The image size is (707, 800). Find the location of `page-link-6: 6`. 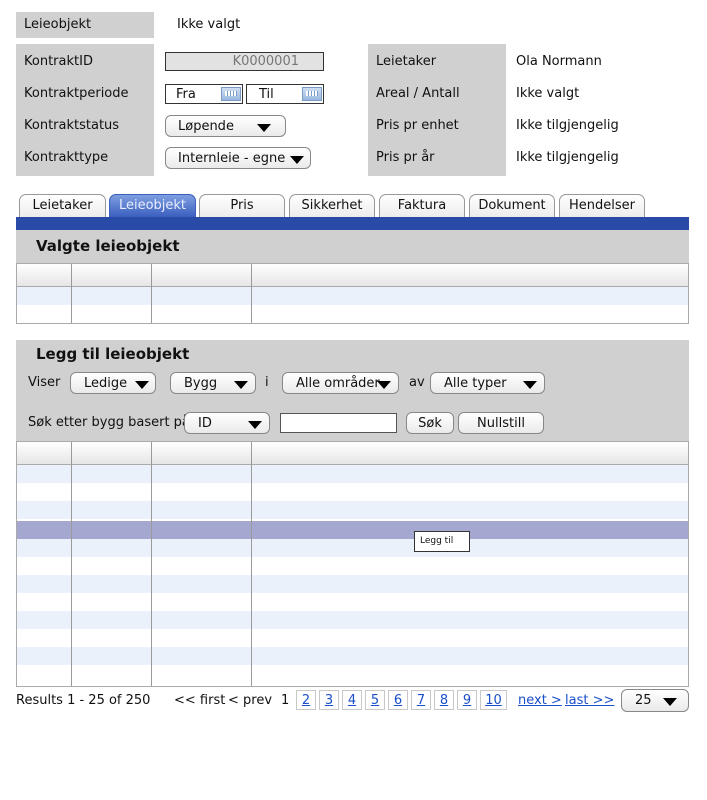

page-link-6: 6 is located at coordinates (398, 700).